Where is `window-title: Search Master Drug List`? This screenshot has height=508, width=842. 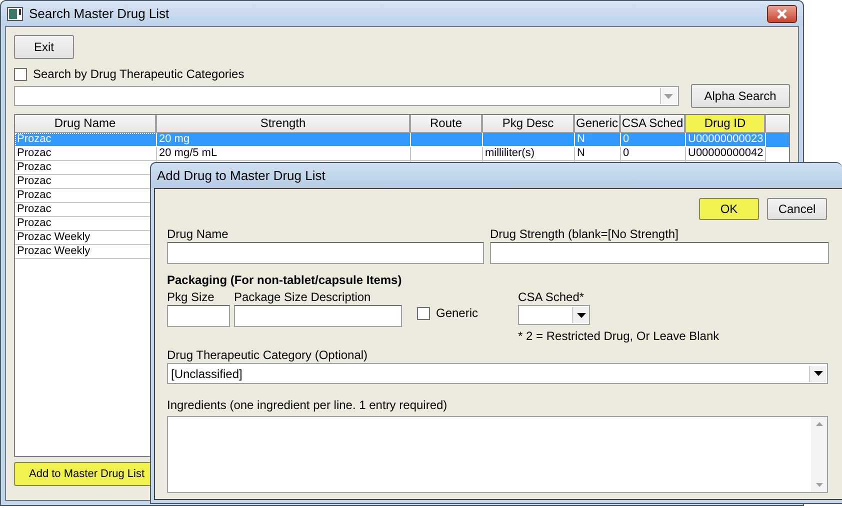
window-title: Search Master Drug List is located at coordinates (99, 13).